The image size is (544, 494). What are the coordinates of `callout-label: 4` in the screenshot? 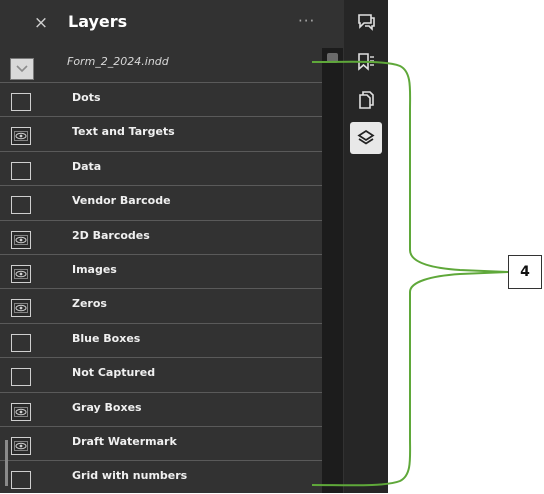 It's located at (525, 272).